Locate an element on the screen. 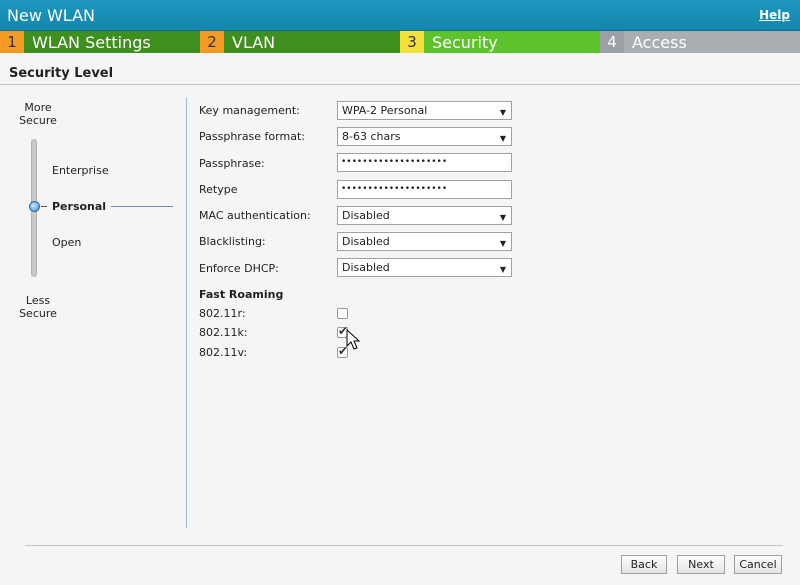  passphrase-format-value: 8-63 chars is located at coordinates (371, 136).